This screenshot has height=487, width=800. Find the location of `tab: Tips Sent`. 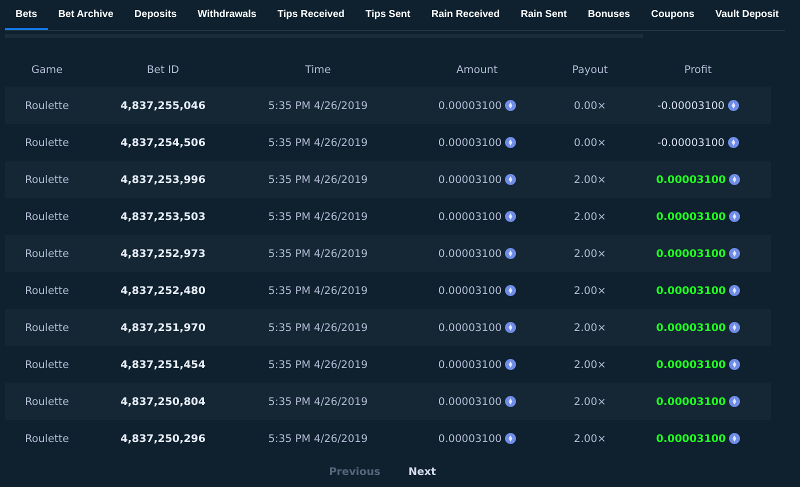

tab: Tips Sent is located at coordinates (388, 15).